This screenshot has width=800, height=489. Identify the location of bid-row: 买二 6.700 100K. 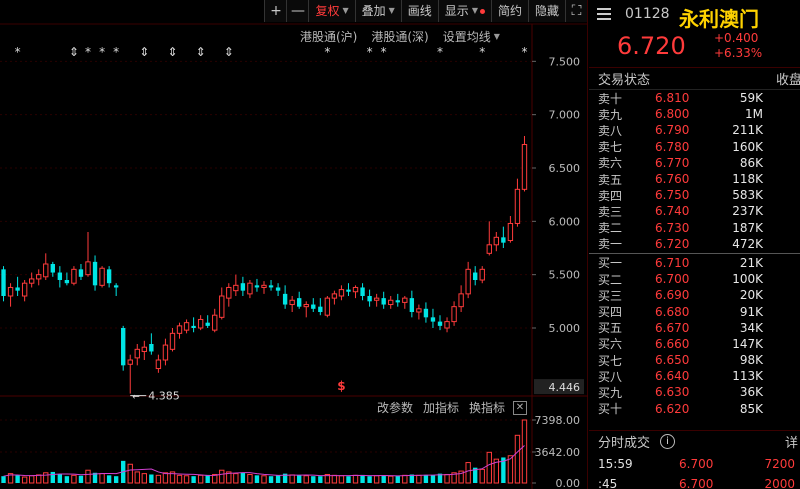
(694, 279).